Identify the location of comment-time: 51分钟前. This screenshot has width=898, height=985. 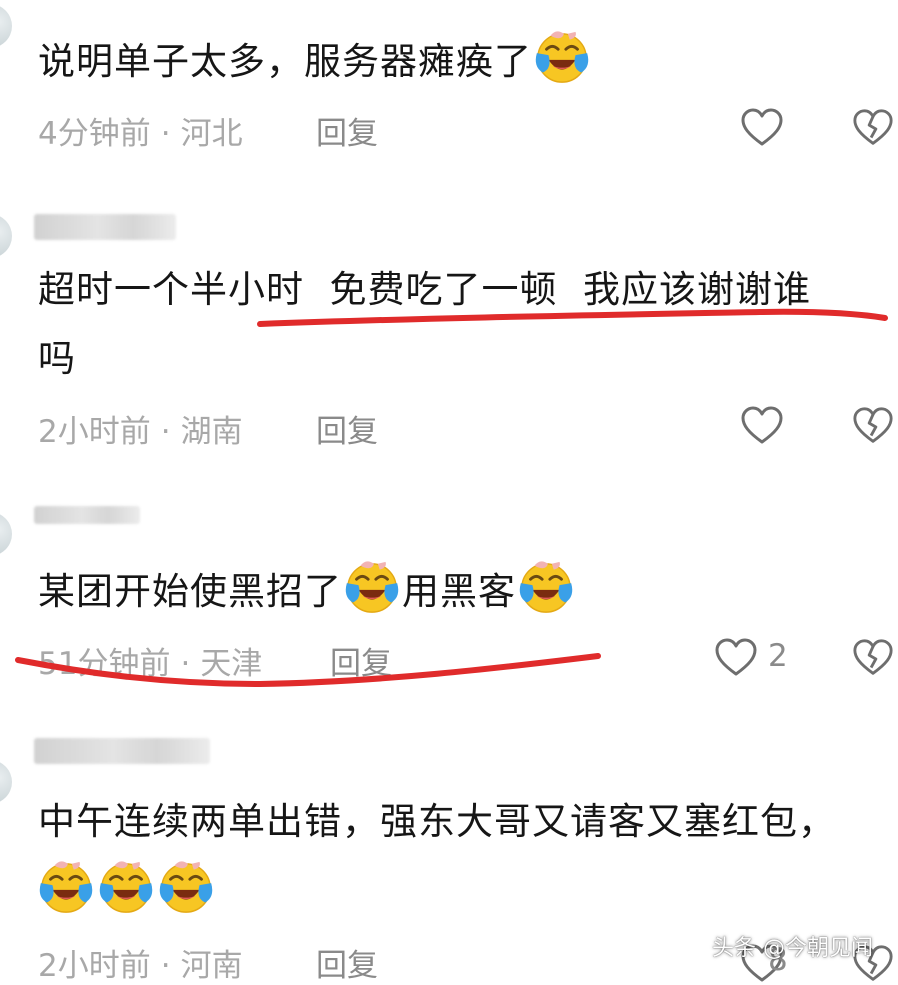
(104, 664).